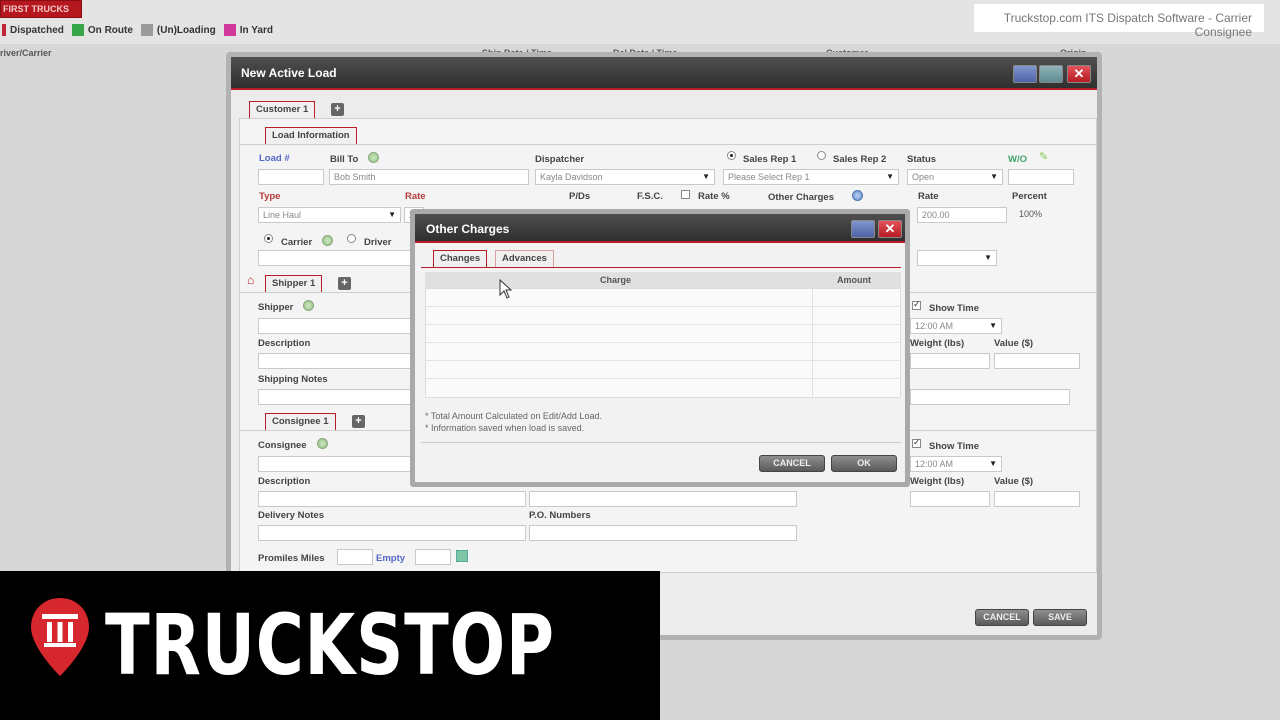 This screenshot has width=1280, height=720. I want to click on value2-label: Value ($), so click(1014, 481).